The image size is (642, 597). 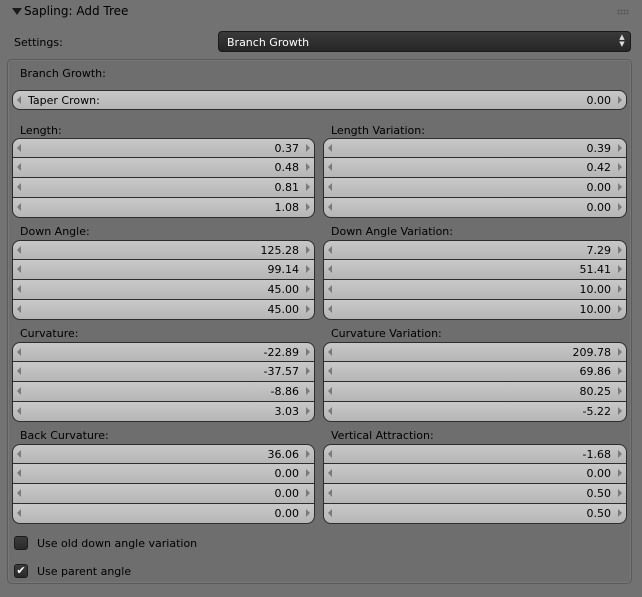 I want to click on vertical-attraction-field-2: 0.00, so click(x=475, y=474).